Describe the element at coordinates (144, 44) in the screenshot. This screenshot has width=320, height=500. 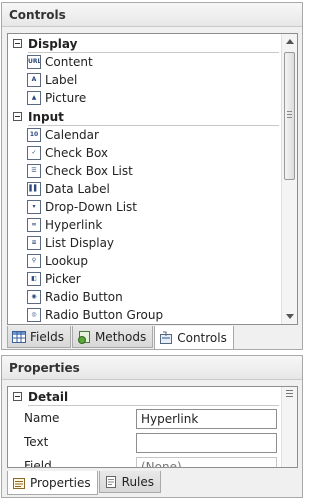
I see `group-header-display: Display` at that location.